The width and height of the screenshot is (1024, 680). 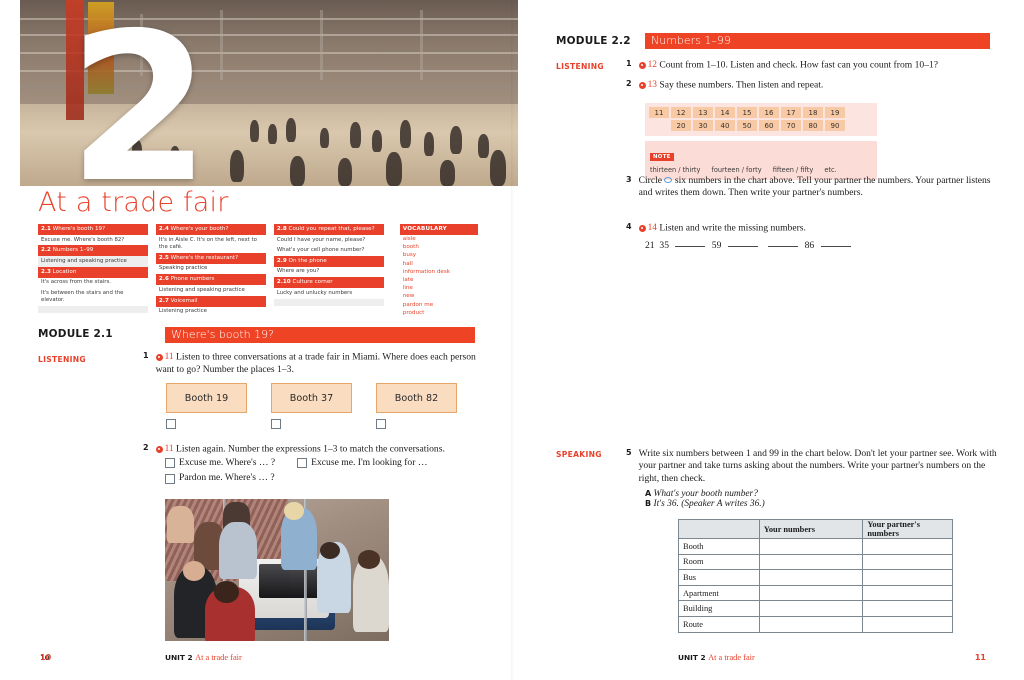 What do you see at coordinates (813, 125) in the screenshot?
I see `number-chip: 80` at bounding box center [813, 125].